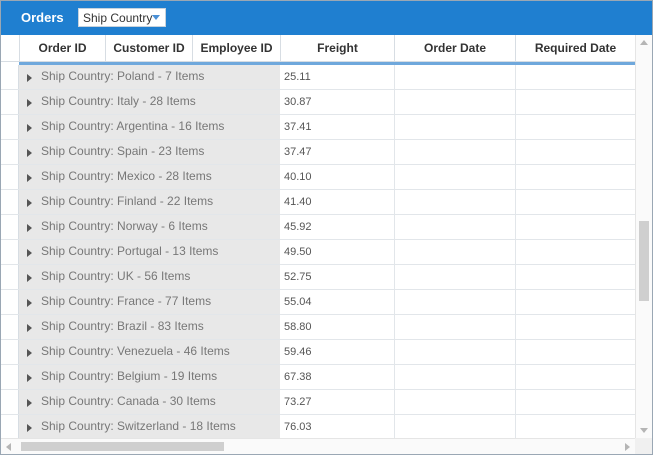 Image resolution: width=653 pixels, height=455 pixels. What do you see at coordinates (129, 376) in the screenshot?
I see `group-label: Ship Country: Belgium - 19 Items` at bounding box center [129, 376].